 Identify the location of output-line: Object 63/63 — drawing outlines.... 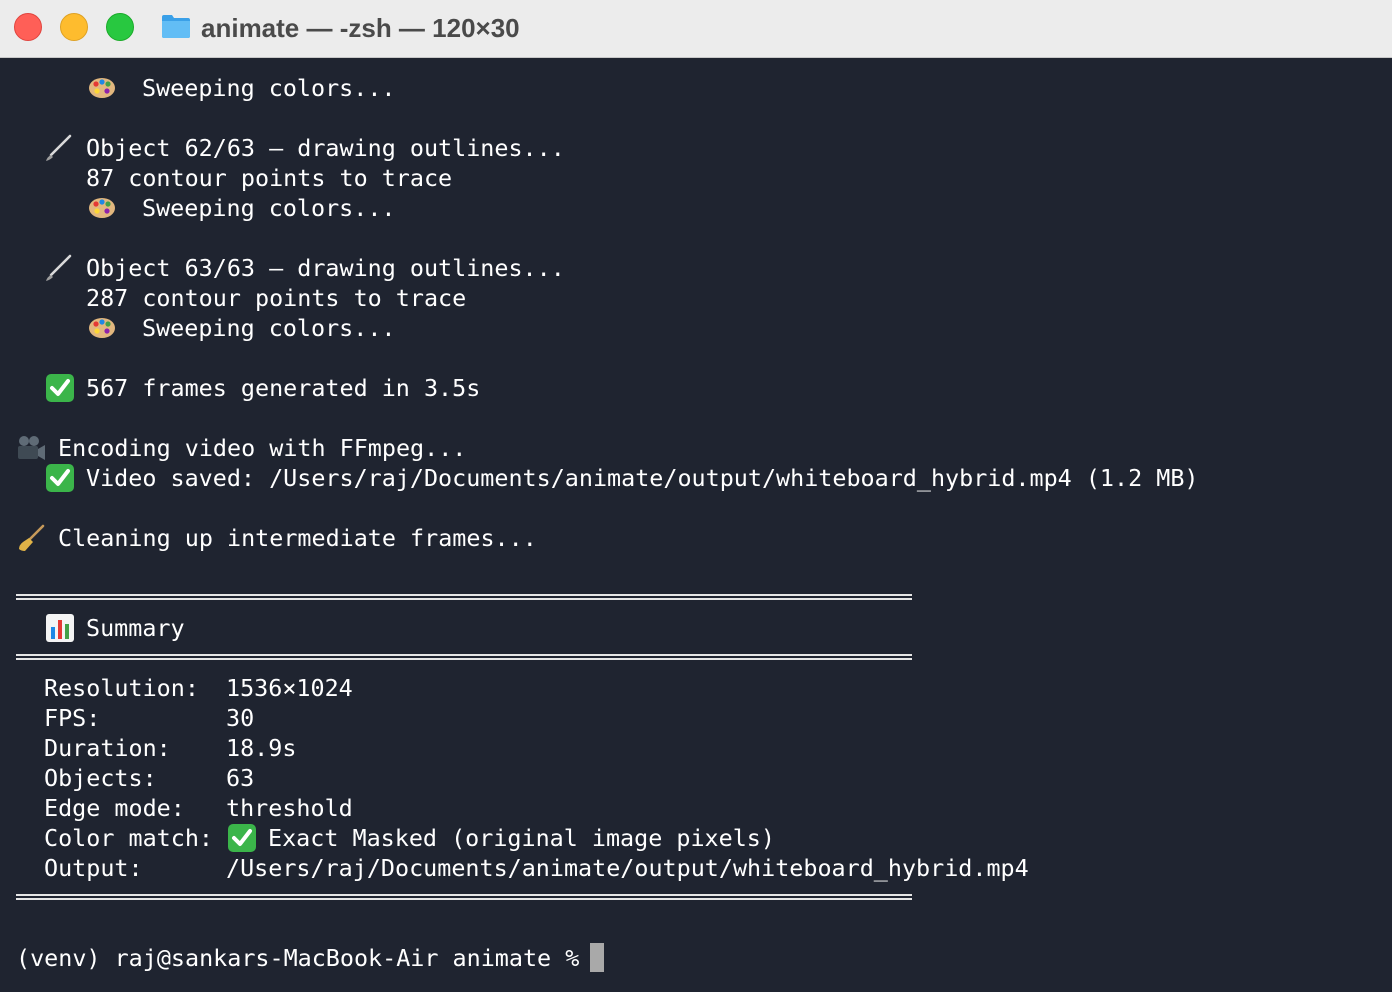
(325, 268).